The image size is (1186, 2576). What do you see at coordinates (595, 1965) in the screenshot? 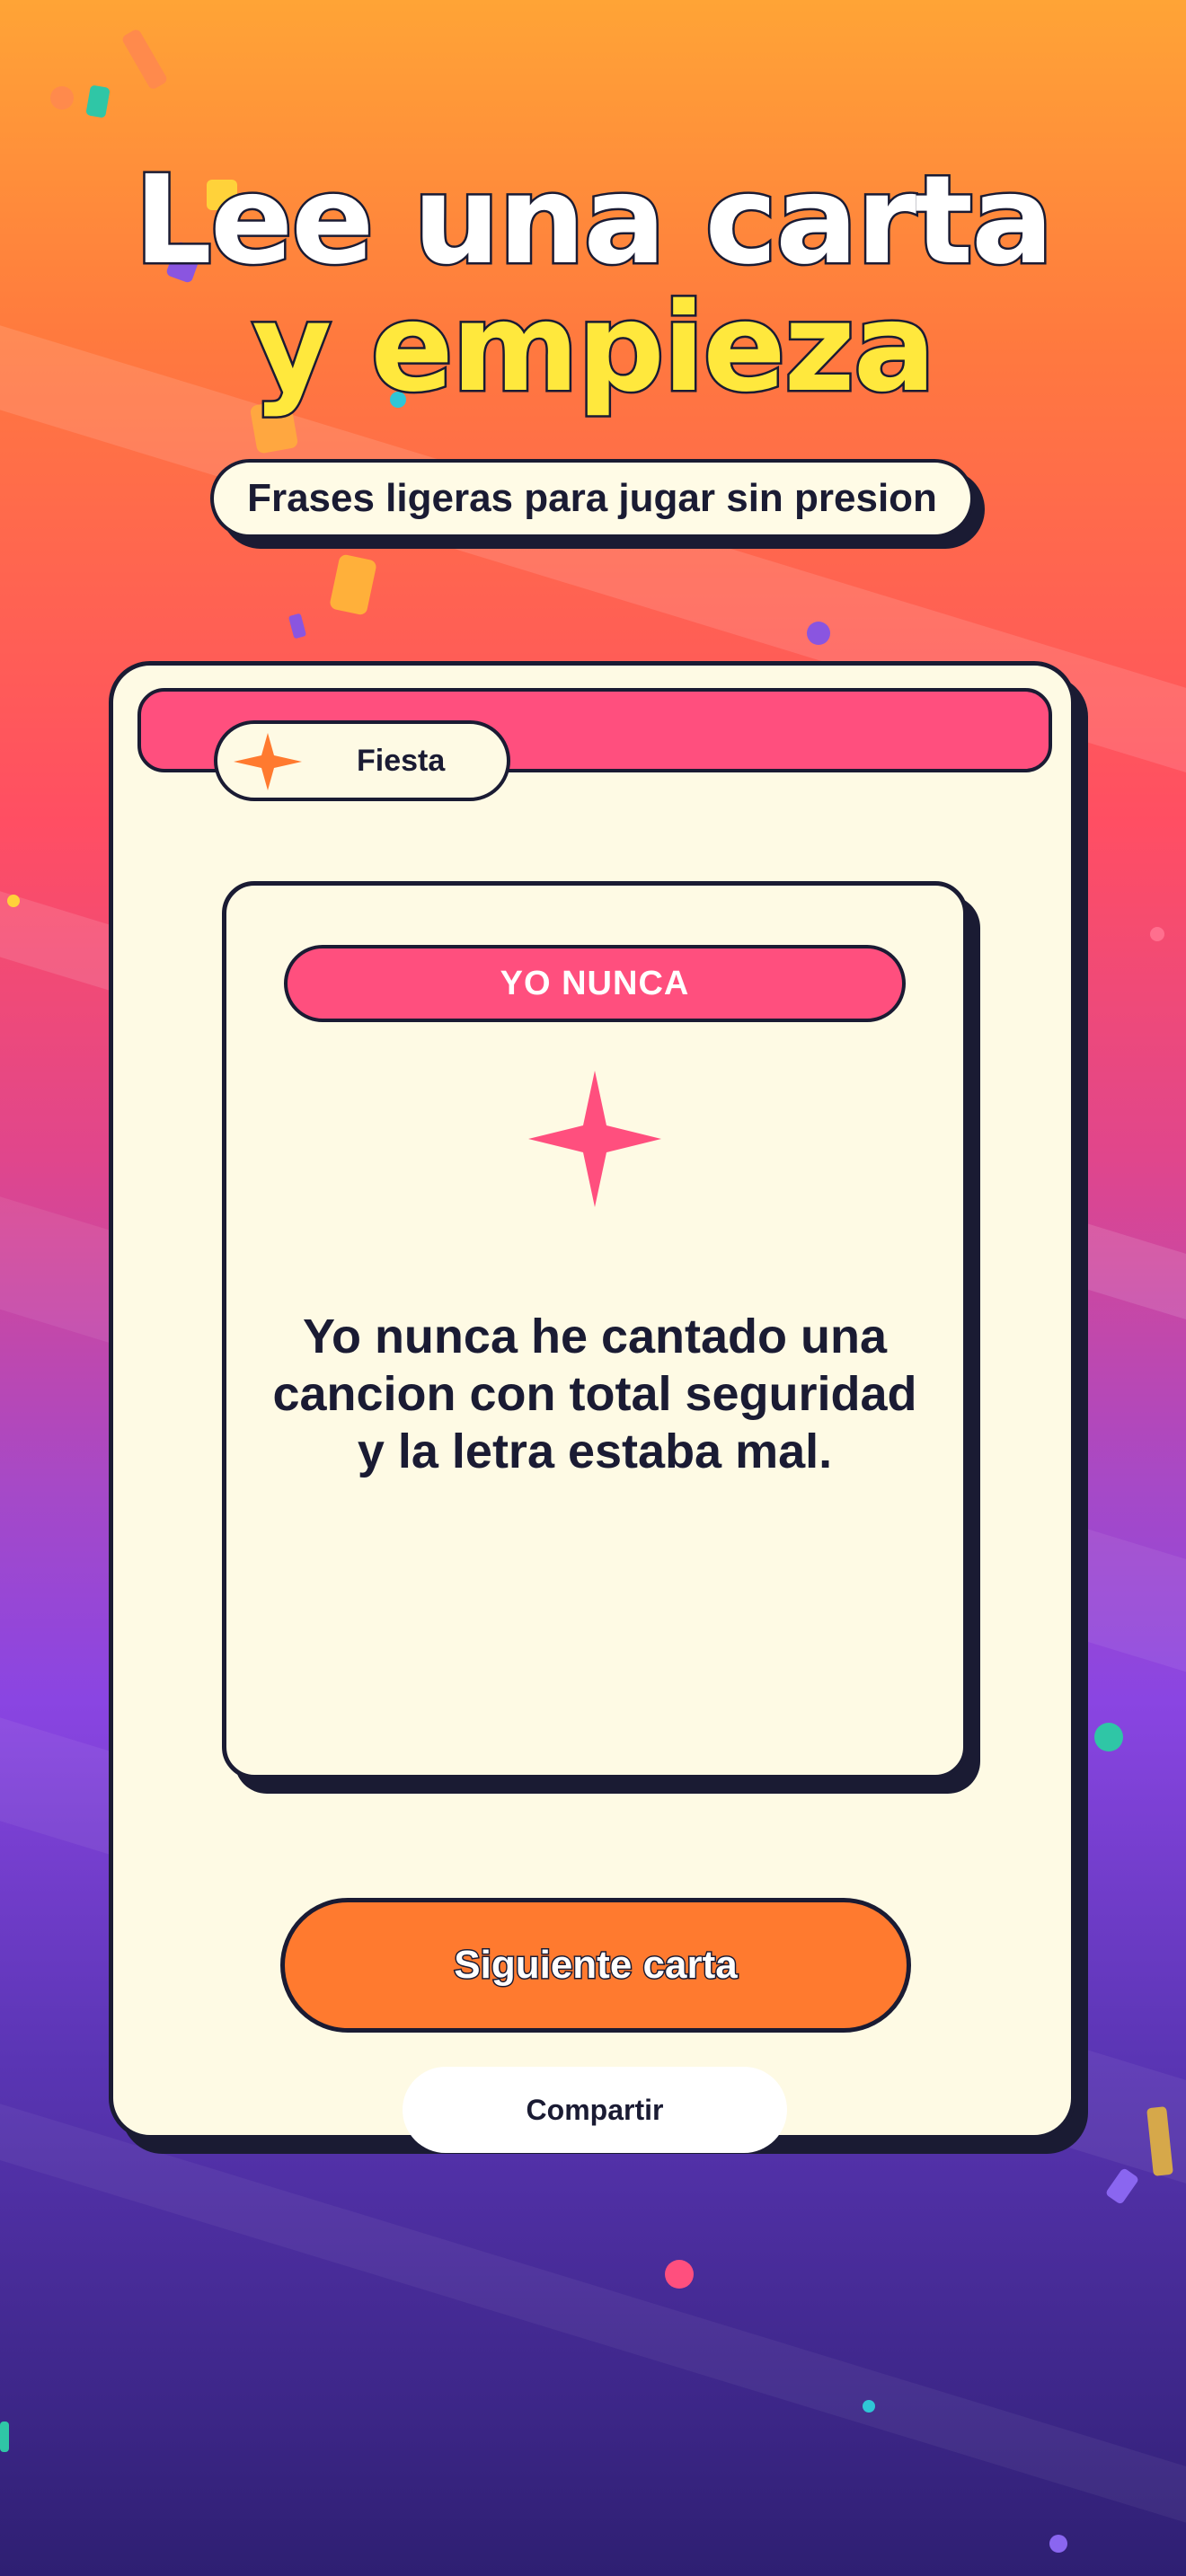
I see `next-card-button: Siguiente carta` at bounding box center [595, 1965].